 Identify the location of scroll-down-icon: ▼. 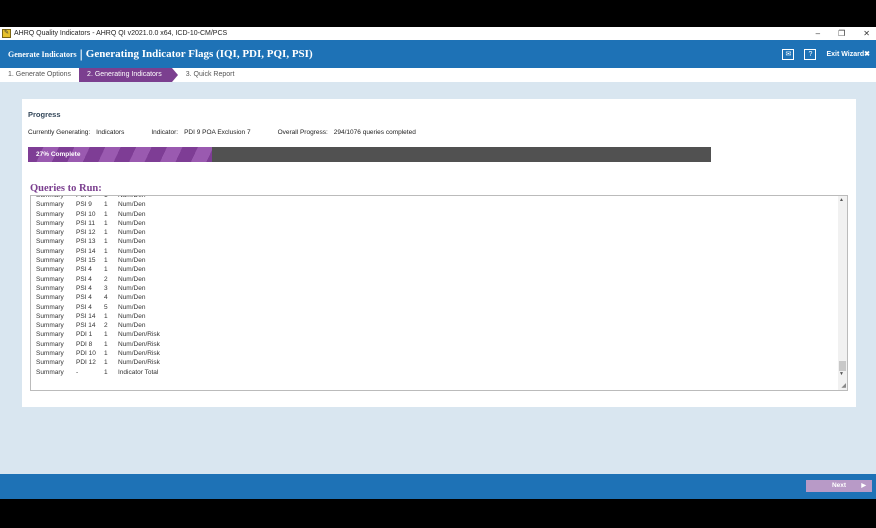
(841, 374).